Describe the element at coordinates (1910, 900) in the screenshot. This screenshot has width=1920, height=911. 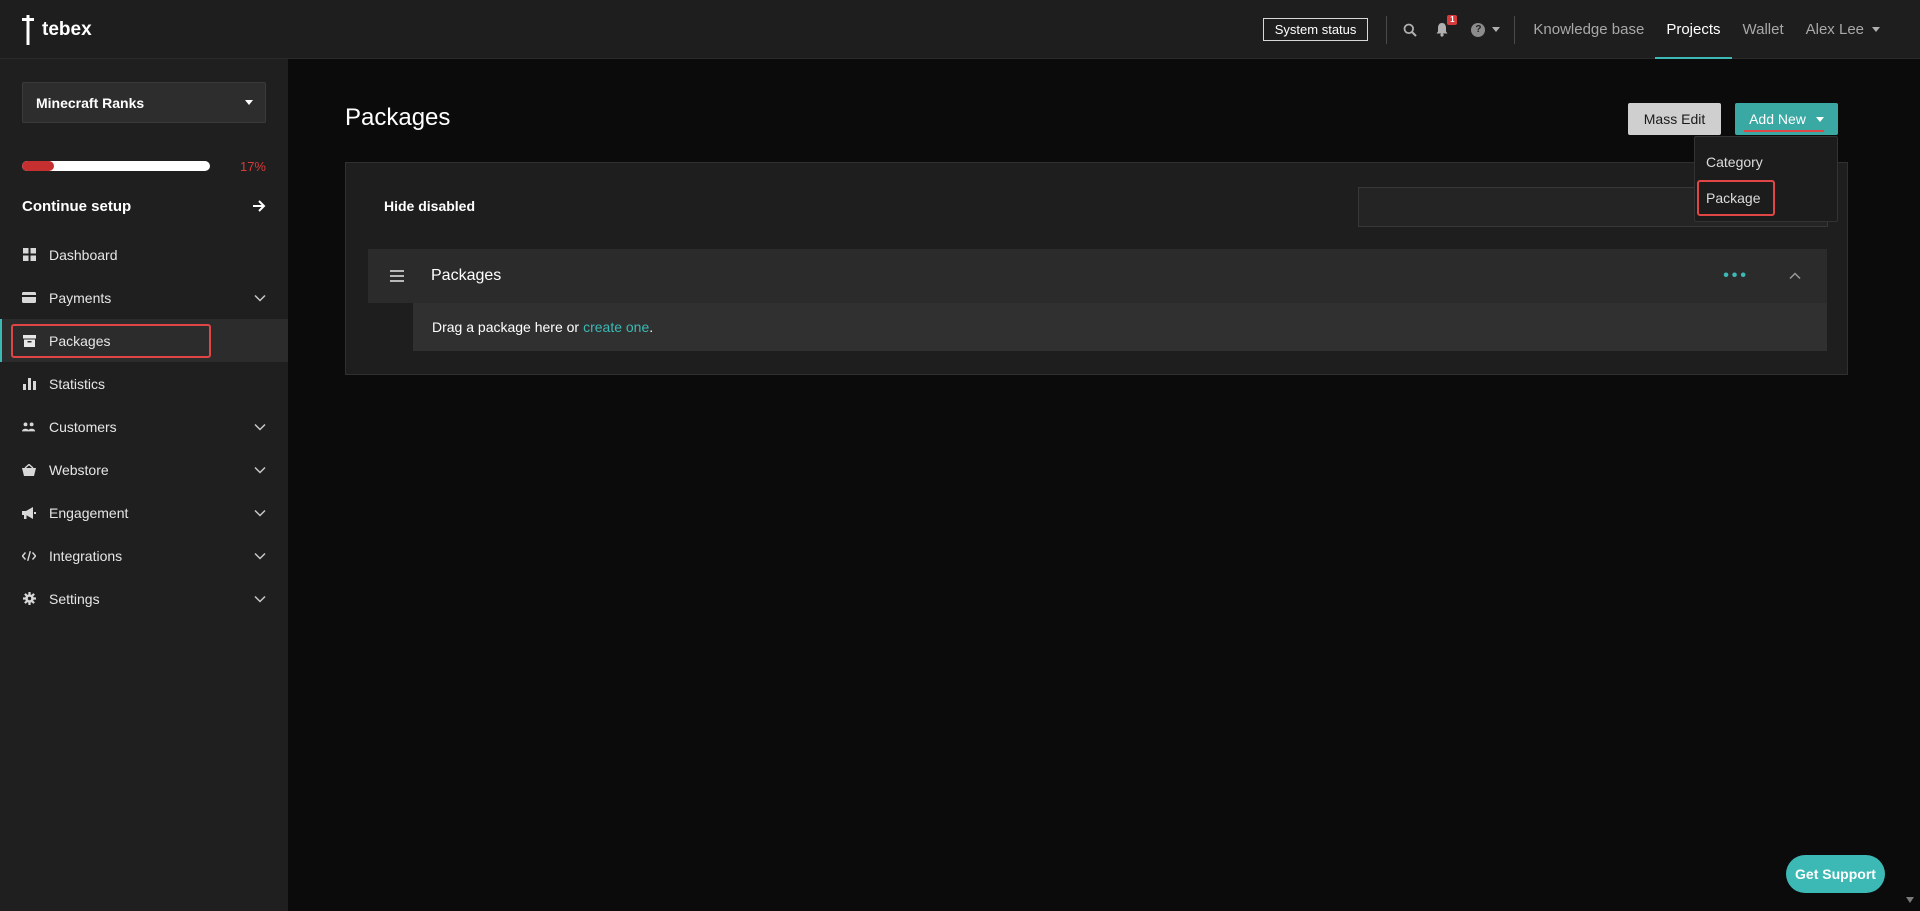
I see `scrollbar-down-arrow` at that location.